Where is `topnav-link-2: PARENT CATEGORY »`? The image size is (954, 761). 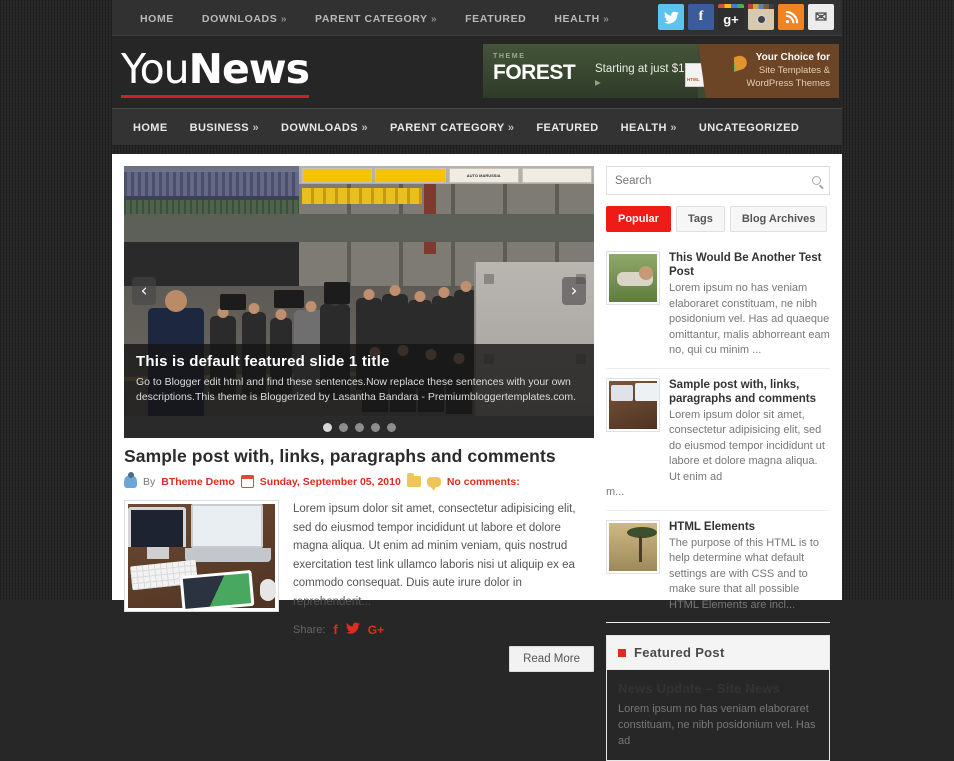
topnav-link-2: PARENT CATEGORY » is located at coordinates (376, 19).